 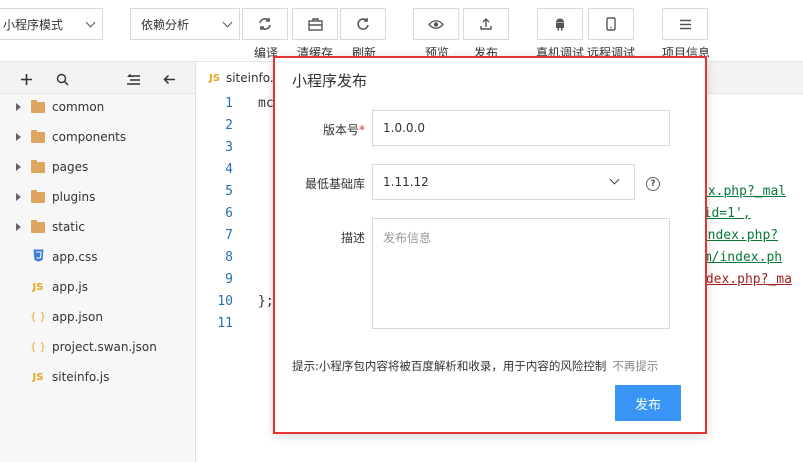 I want to click on line-number: 10, so click(x=225, y=301).